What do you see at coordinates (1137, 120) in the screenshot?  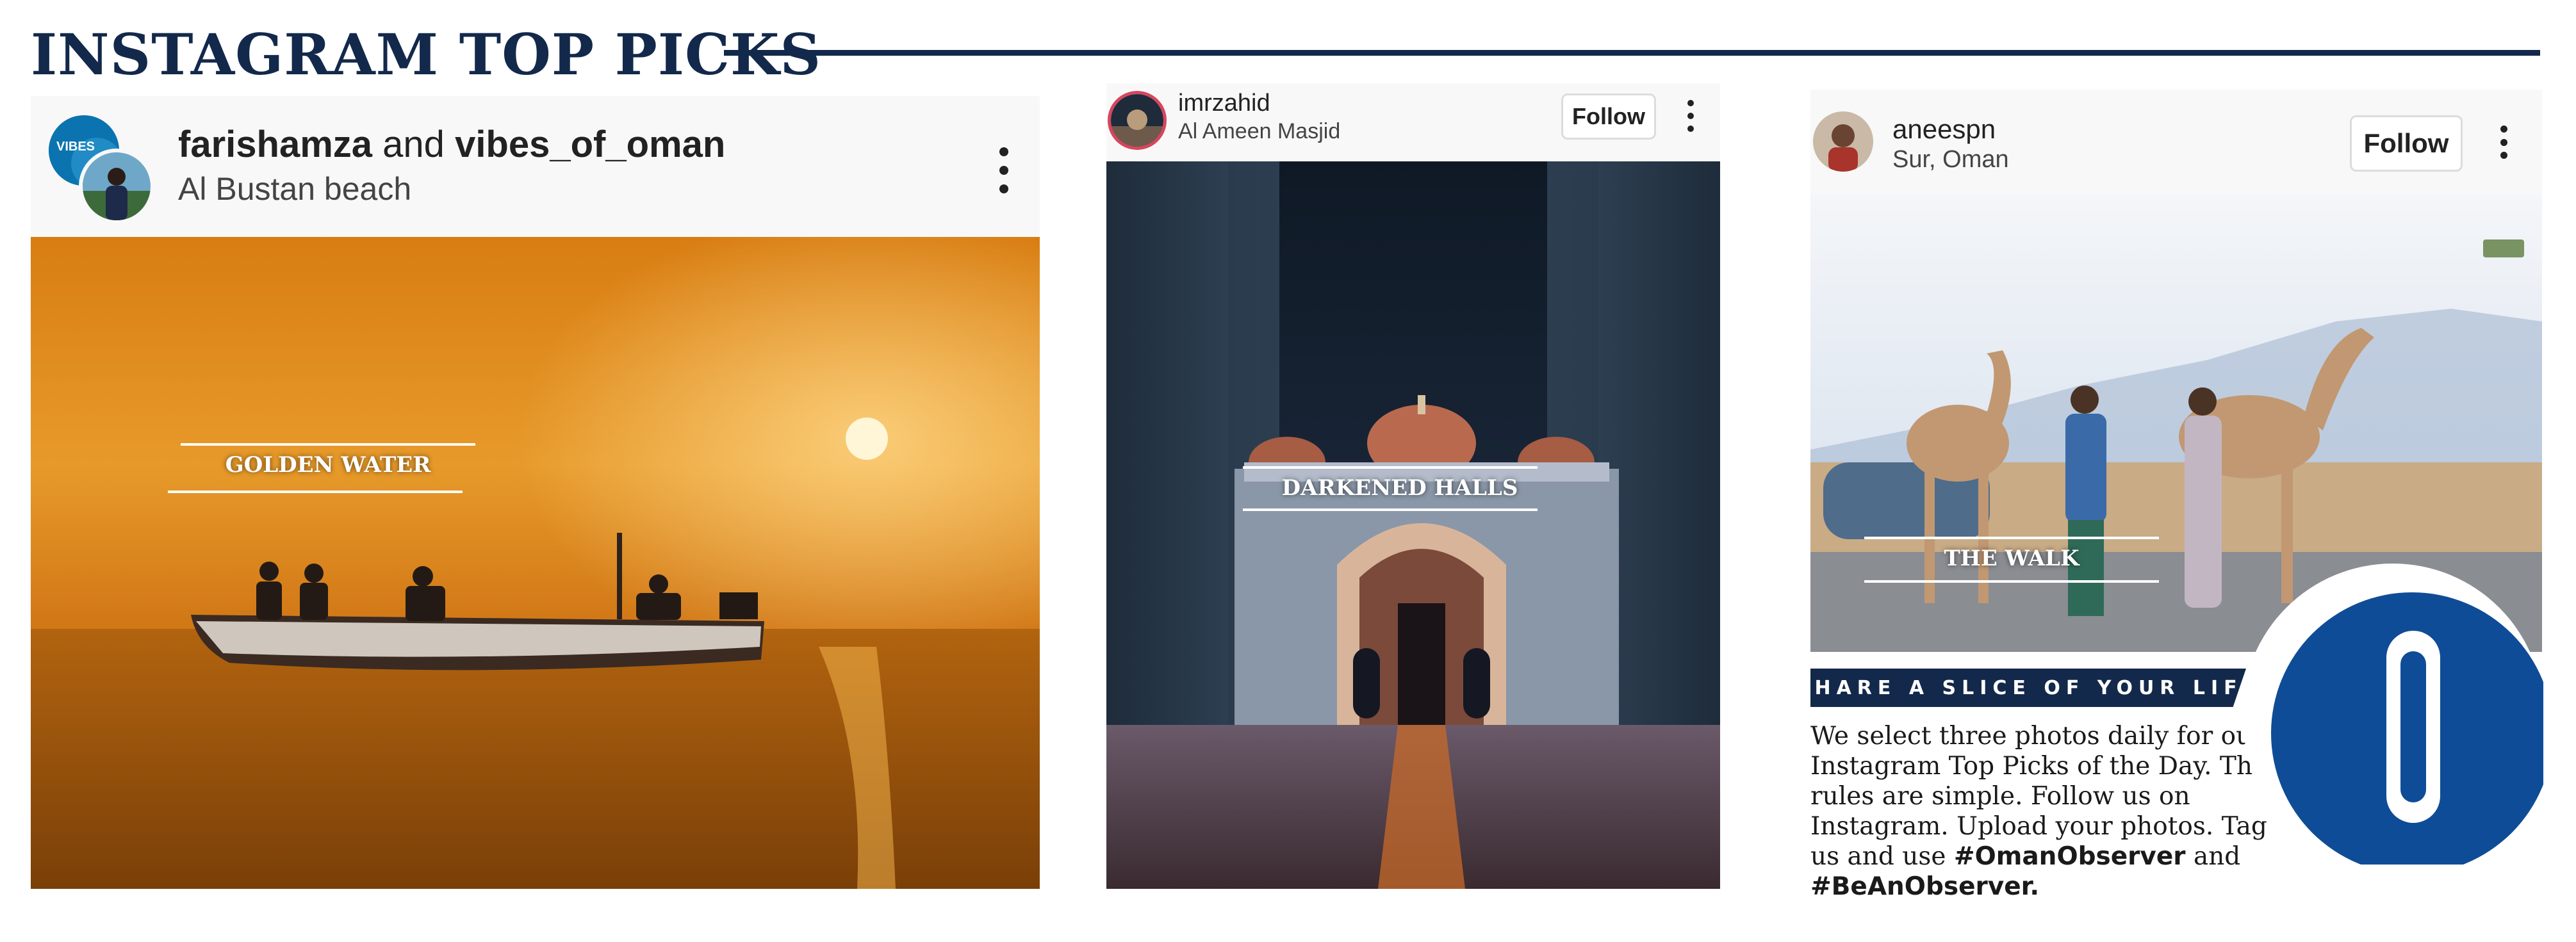 I see `post-2-avatar` at bounding box center [1137, 120].